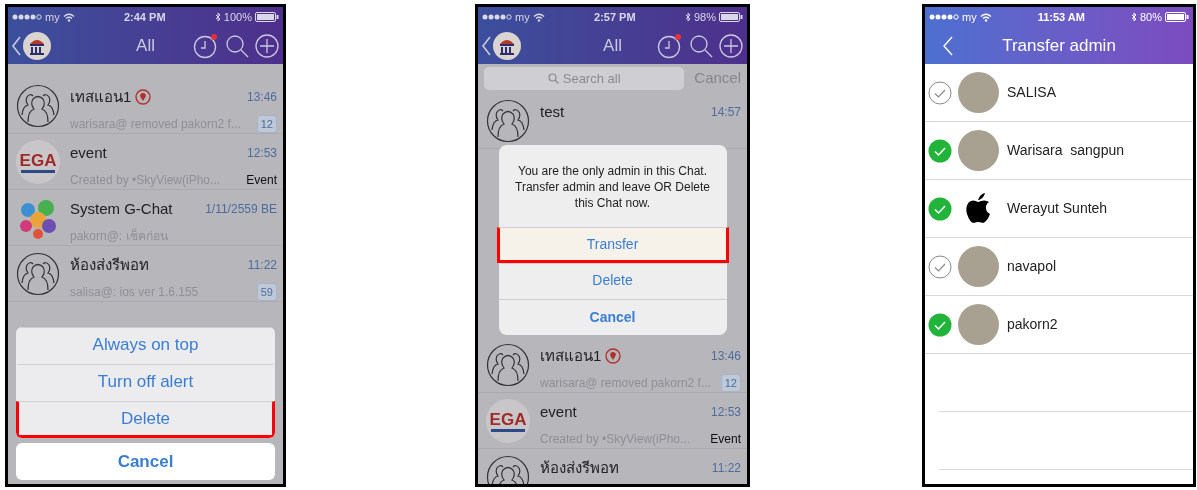  I want to click on member-row: SALISA, so click(1059, 93).